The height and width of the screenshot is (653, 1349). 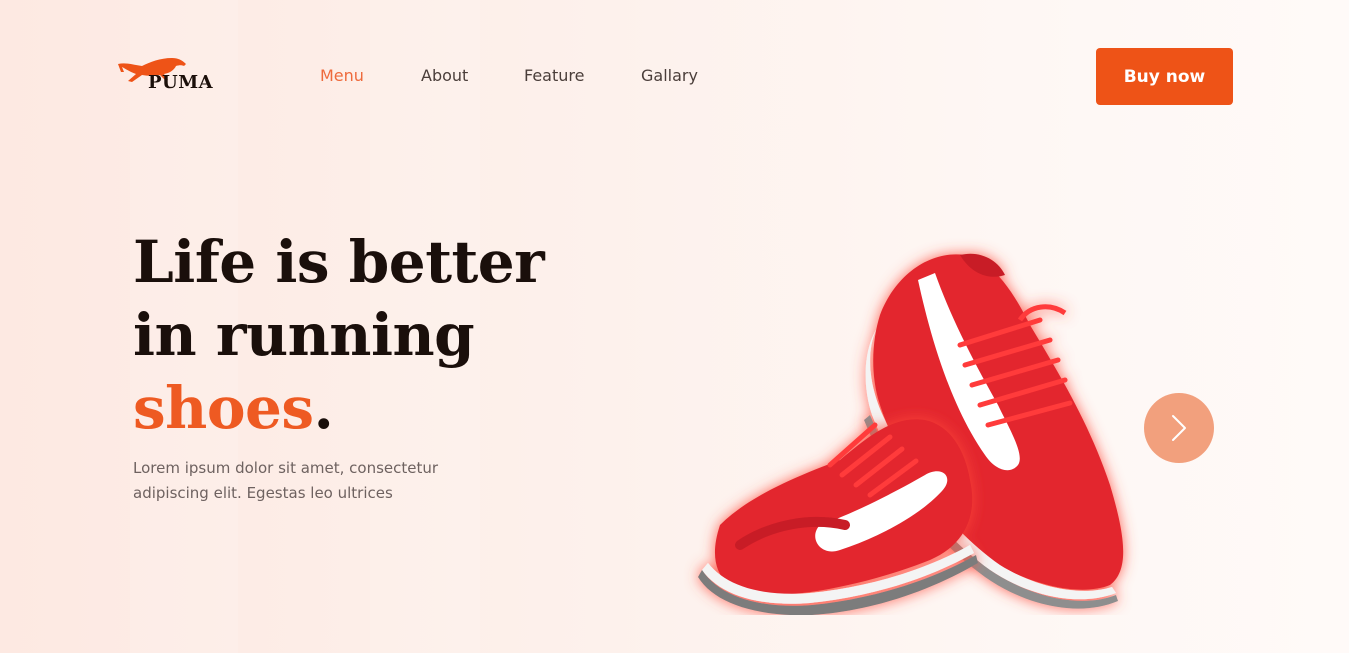 What do you see at coordinates (1164, 76) in the screenshot?
I see `buy-now-button: Buy now` at bounding box center [1164, 76].